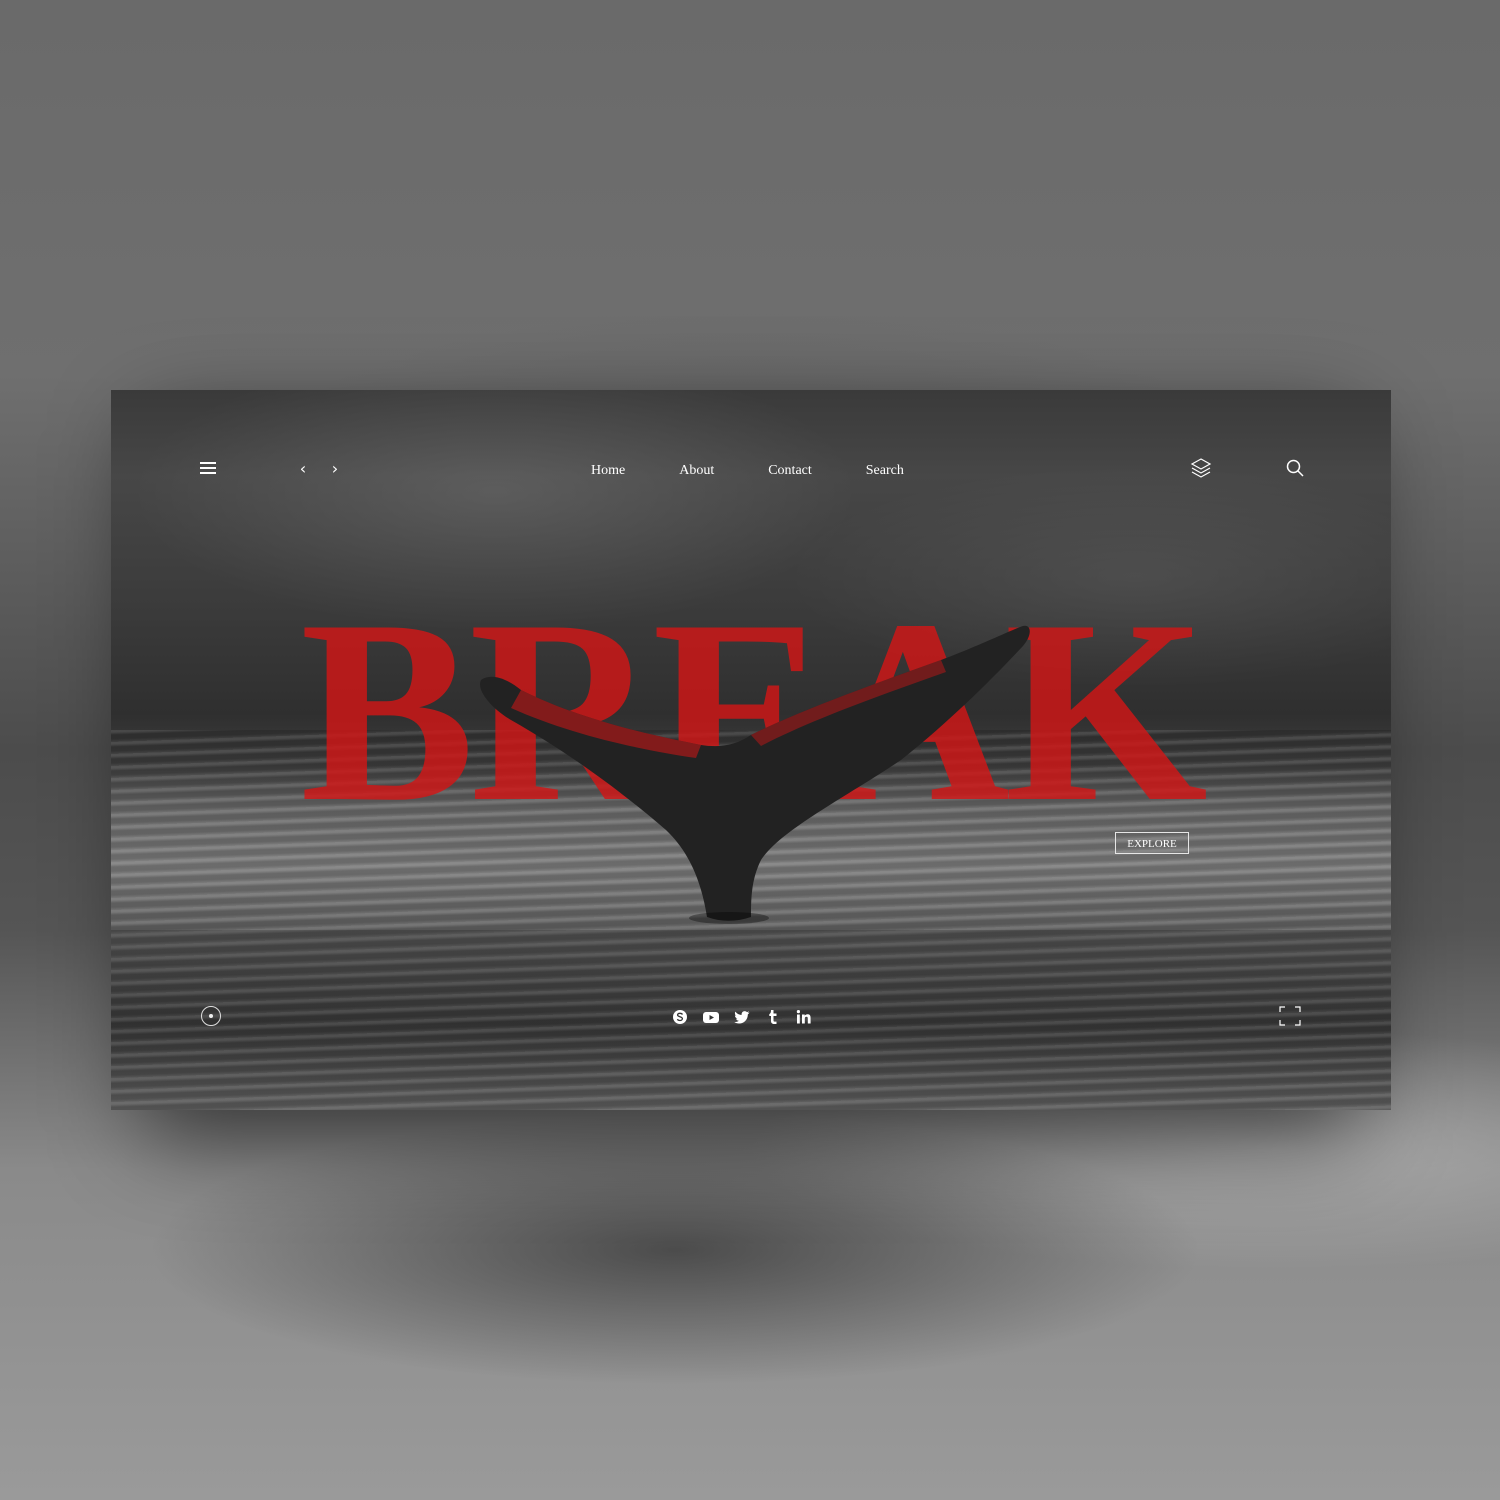 This screenshot has height=1500, width=1500. I want to click on chevron-right-icon: ›, so click(335, 469).